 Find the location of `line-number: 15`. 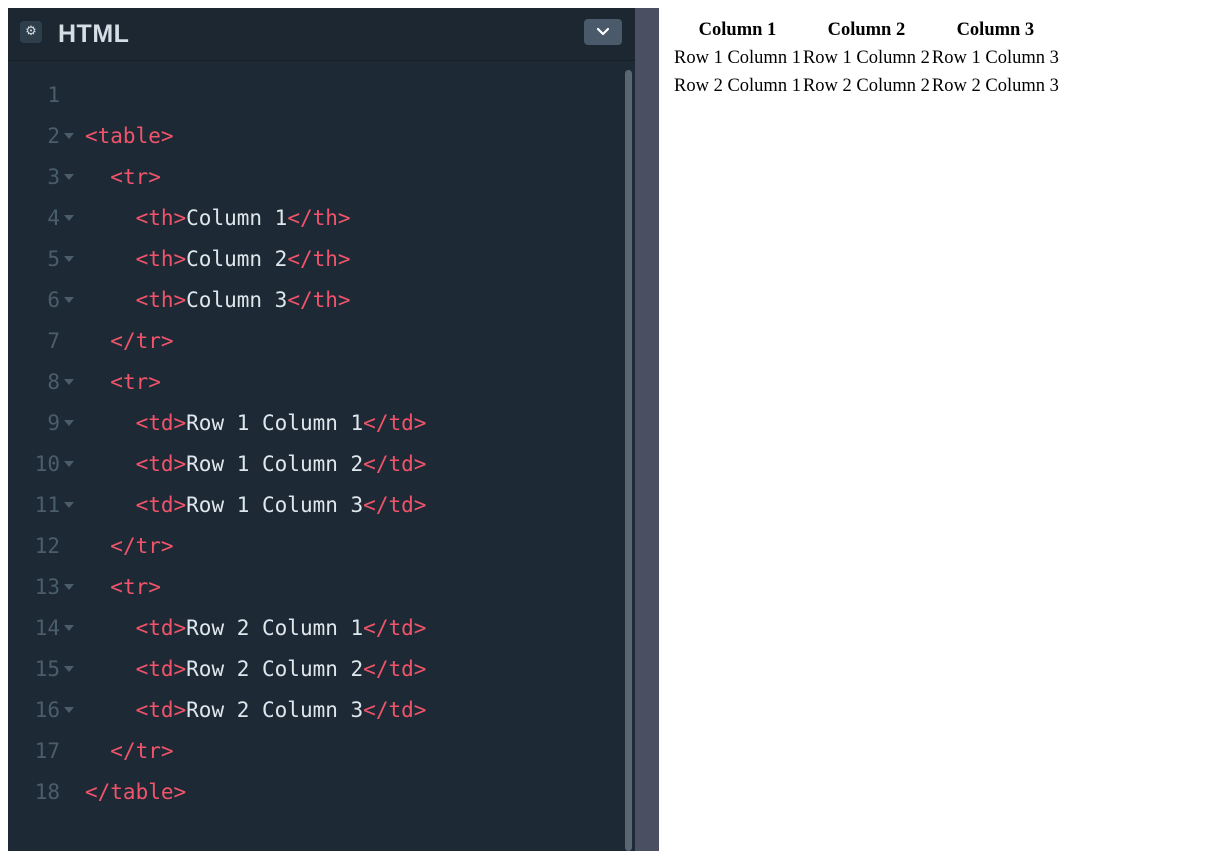

line-number: 15 is located at coordinates (34, 669).